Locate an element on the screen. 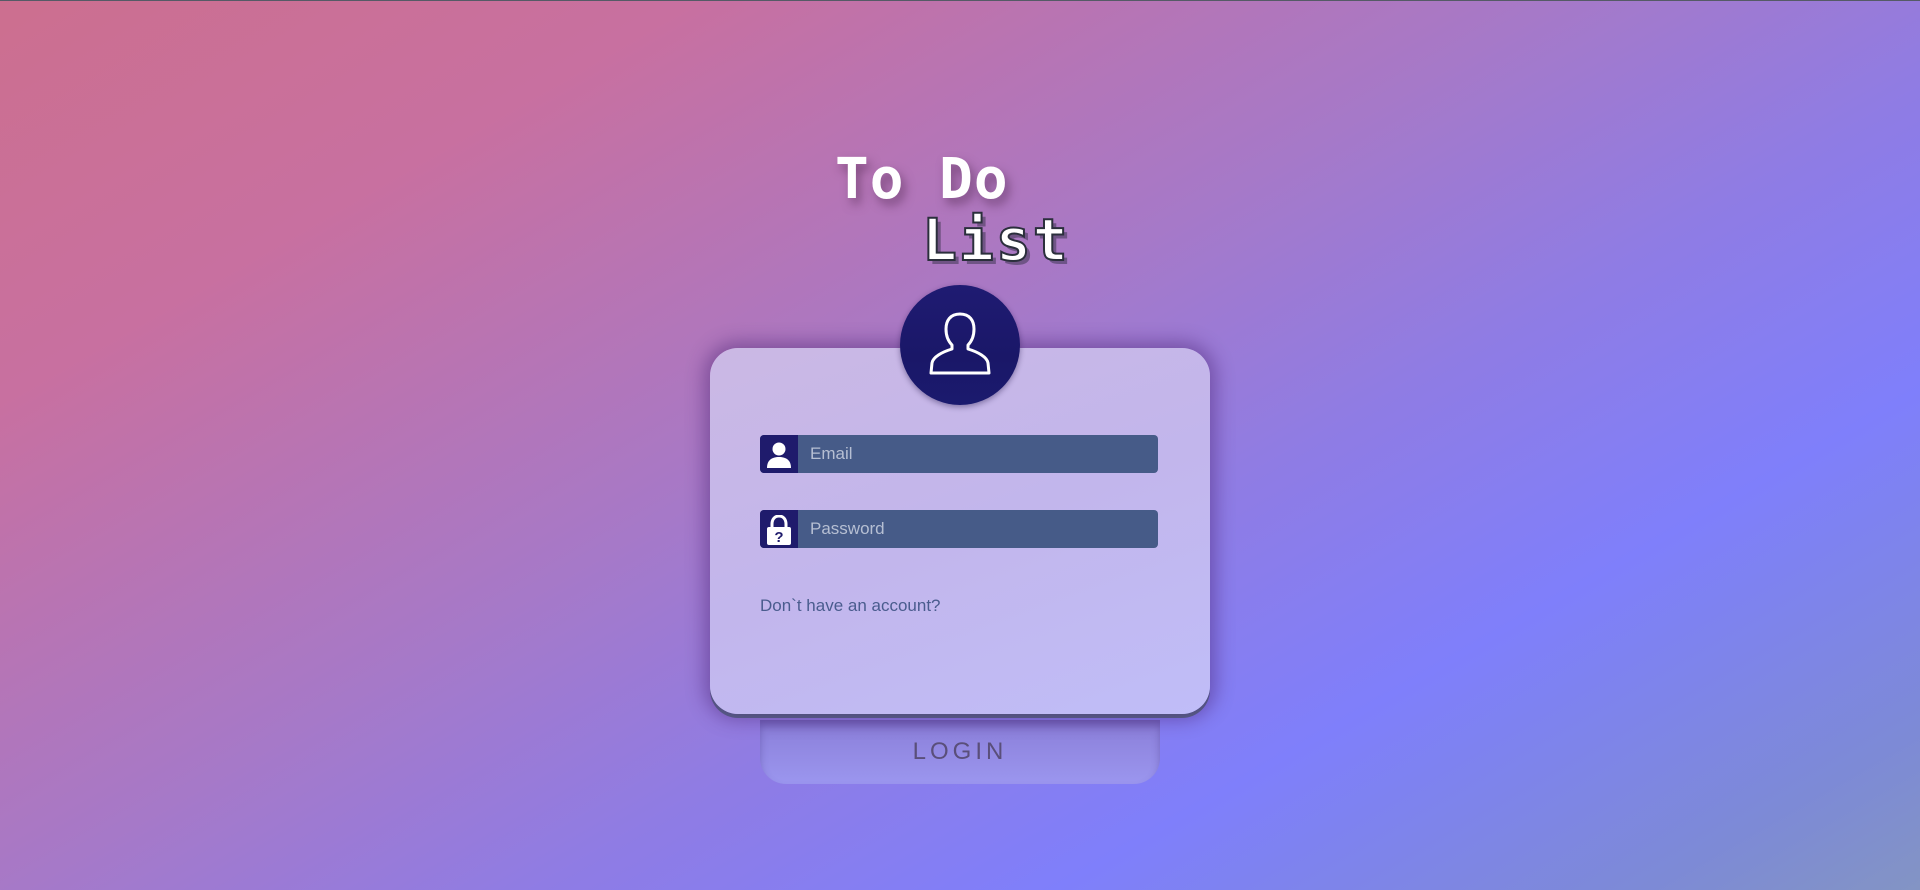 This screenshot has width=1920, height=890. email-input is located at coordinates (975, 454).